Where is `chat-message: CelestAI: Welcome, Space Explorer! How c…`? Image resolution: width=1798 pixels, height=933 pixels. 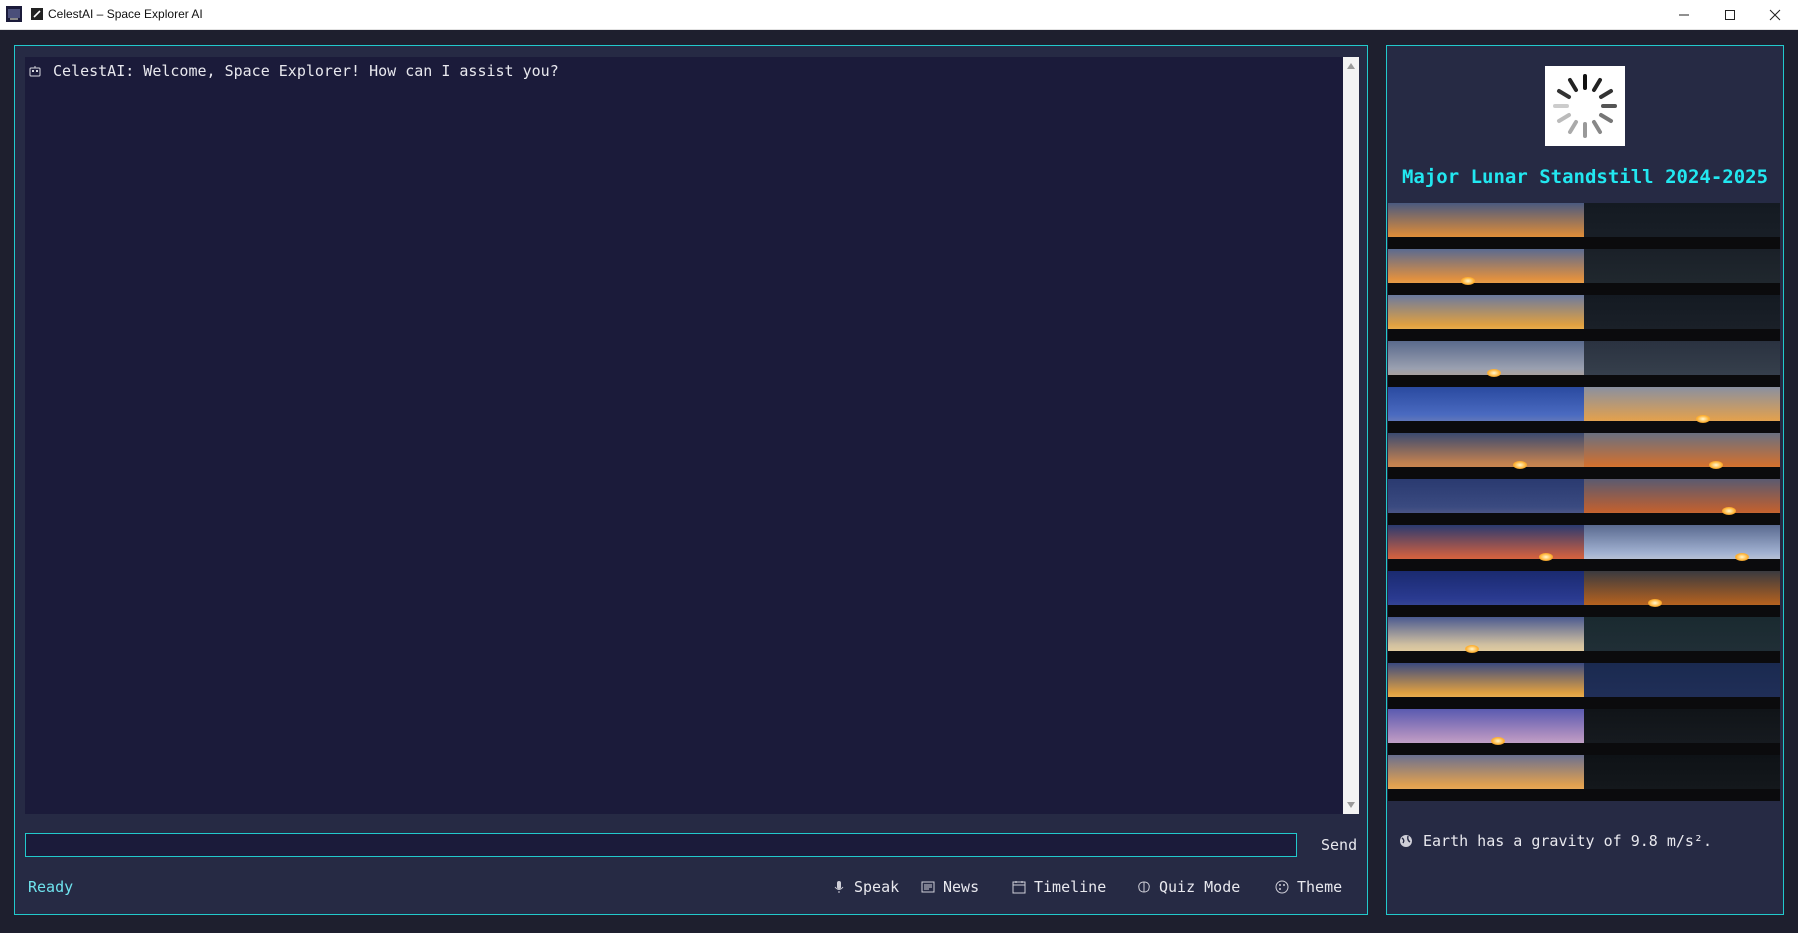 chat-message: CelestAI: Welcome, Space Explorer! How c… is located at coordinates (684, 71).